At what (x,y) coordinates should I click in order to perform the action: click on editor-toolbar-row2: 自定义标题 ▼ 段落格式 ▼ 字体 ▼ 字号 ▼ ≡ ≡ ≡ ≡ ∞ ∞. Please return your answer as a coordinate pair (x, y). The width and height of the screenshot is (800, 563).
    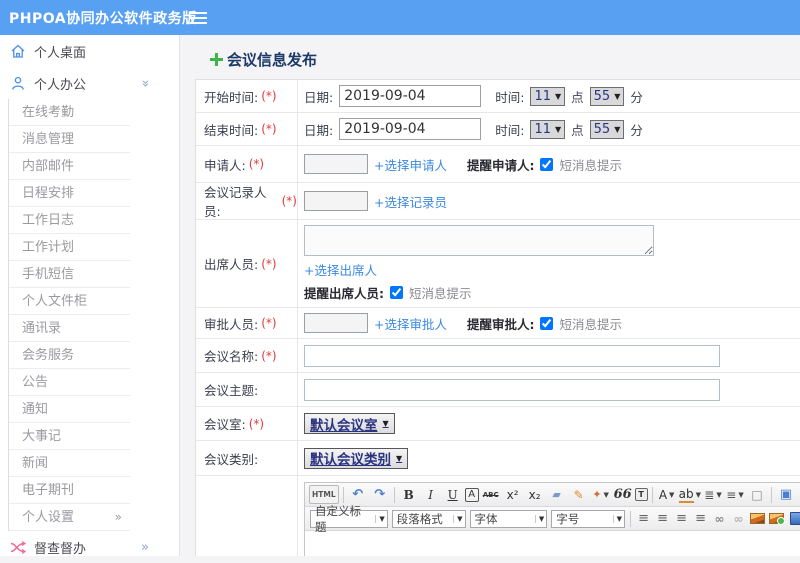
    Looking at the image, I should click on (552, 519).